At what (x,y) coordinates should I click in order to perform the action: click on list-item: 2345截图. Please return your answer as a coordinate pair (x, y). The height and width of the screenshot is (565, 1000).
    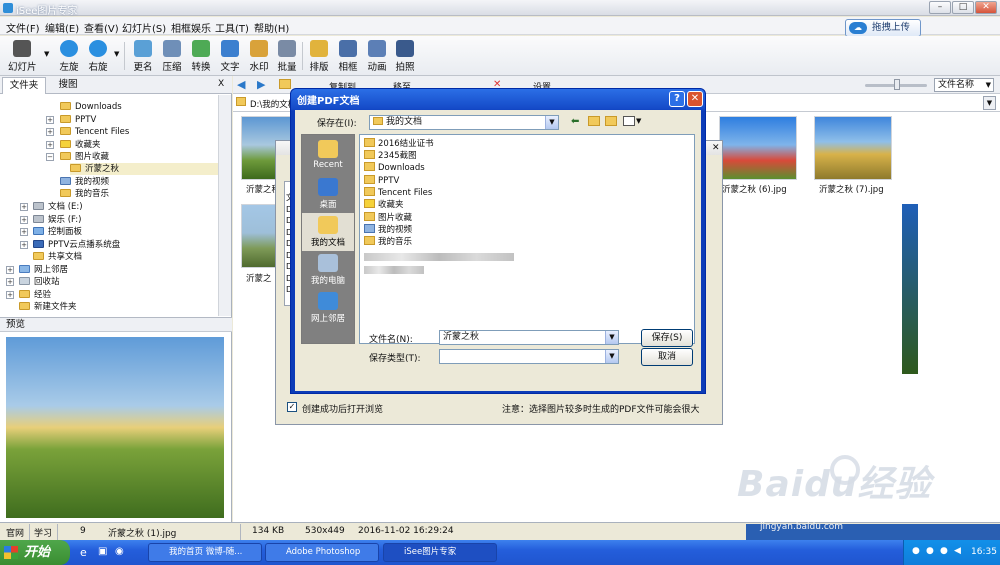
    Looking at the image, I should click on (390, 156).